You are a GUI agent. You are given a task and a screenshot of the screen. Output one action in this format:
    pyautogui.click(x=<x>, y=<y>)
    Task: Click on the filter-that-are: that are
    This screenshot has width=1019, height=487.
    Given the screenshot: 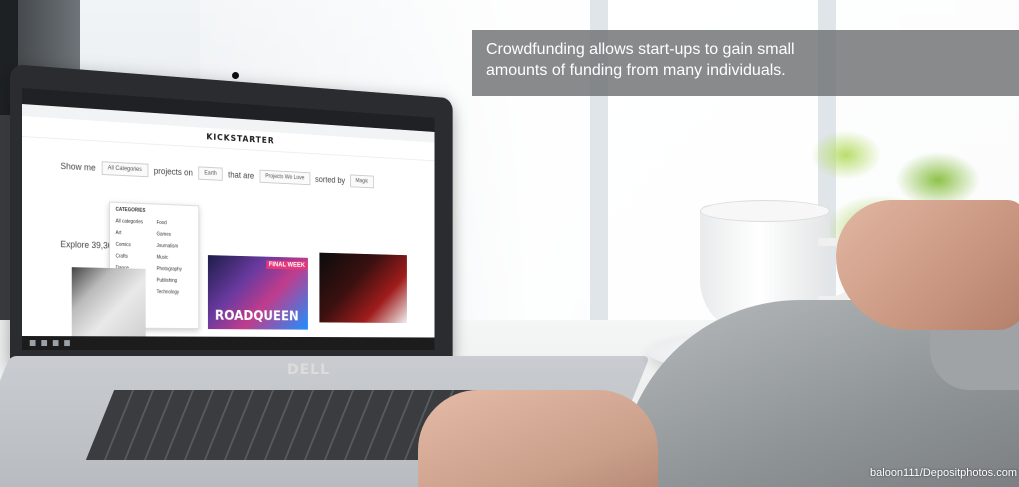 What is the action you would take?
    pyautogui.click(x=241, y=175)
    